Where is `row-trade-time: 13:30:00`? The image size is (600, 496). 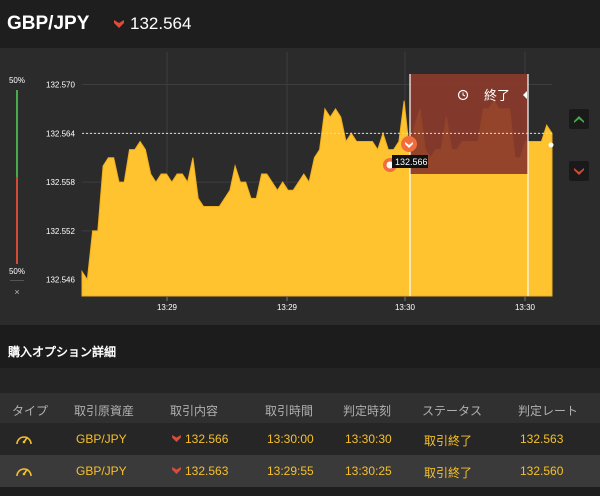
row-trade-time: 13:30:00 is located at coordinates (290, 439).